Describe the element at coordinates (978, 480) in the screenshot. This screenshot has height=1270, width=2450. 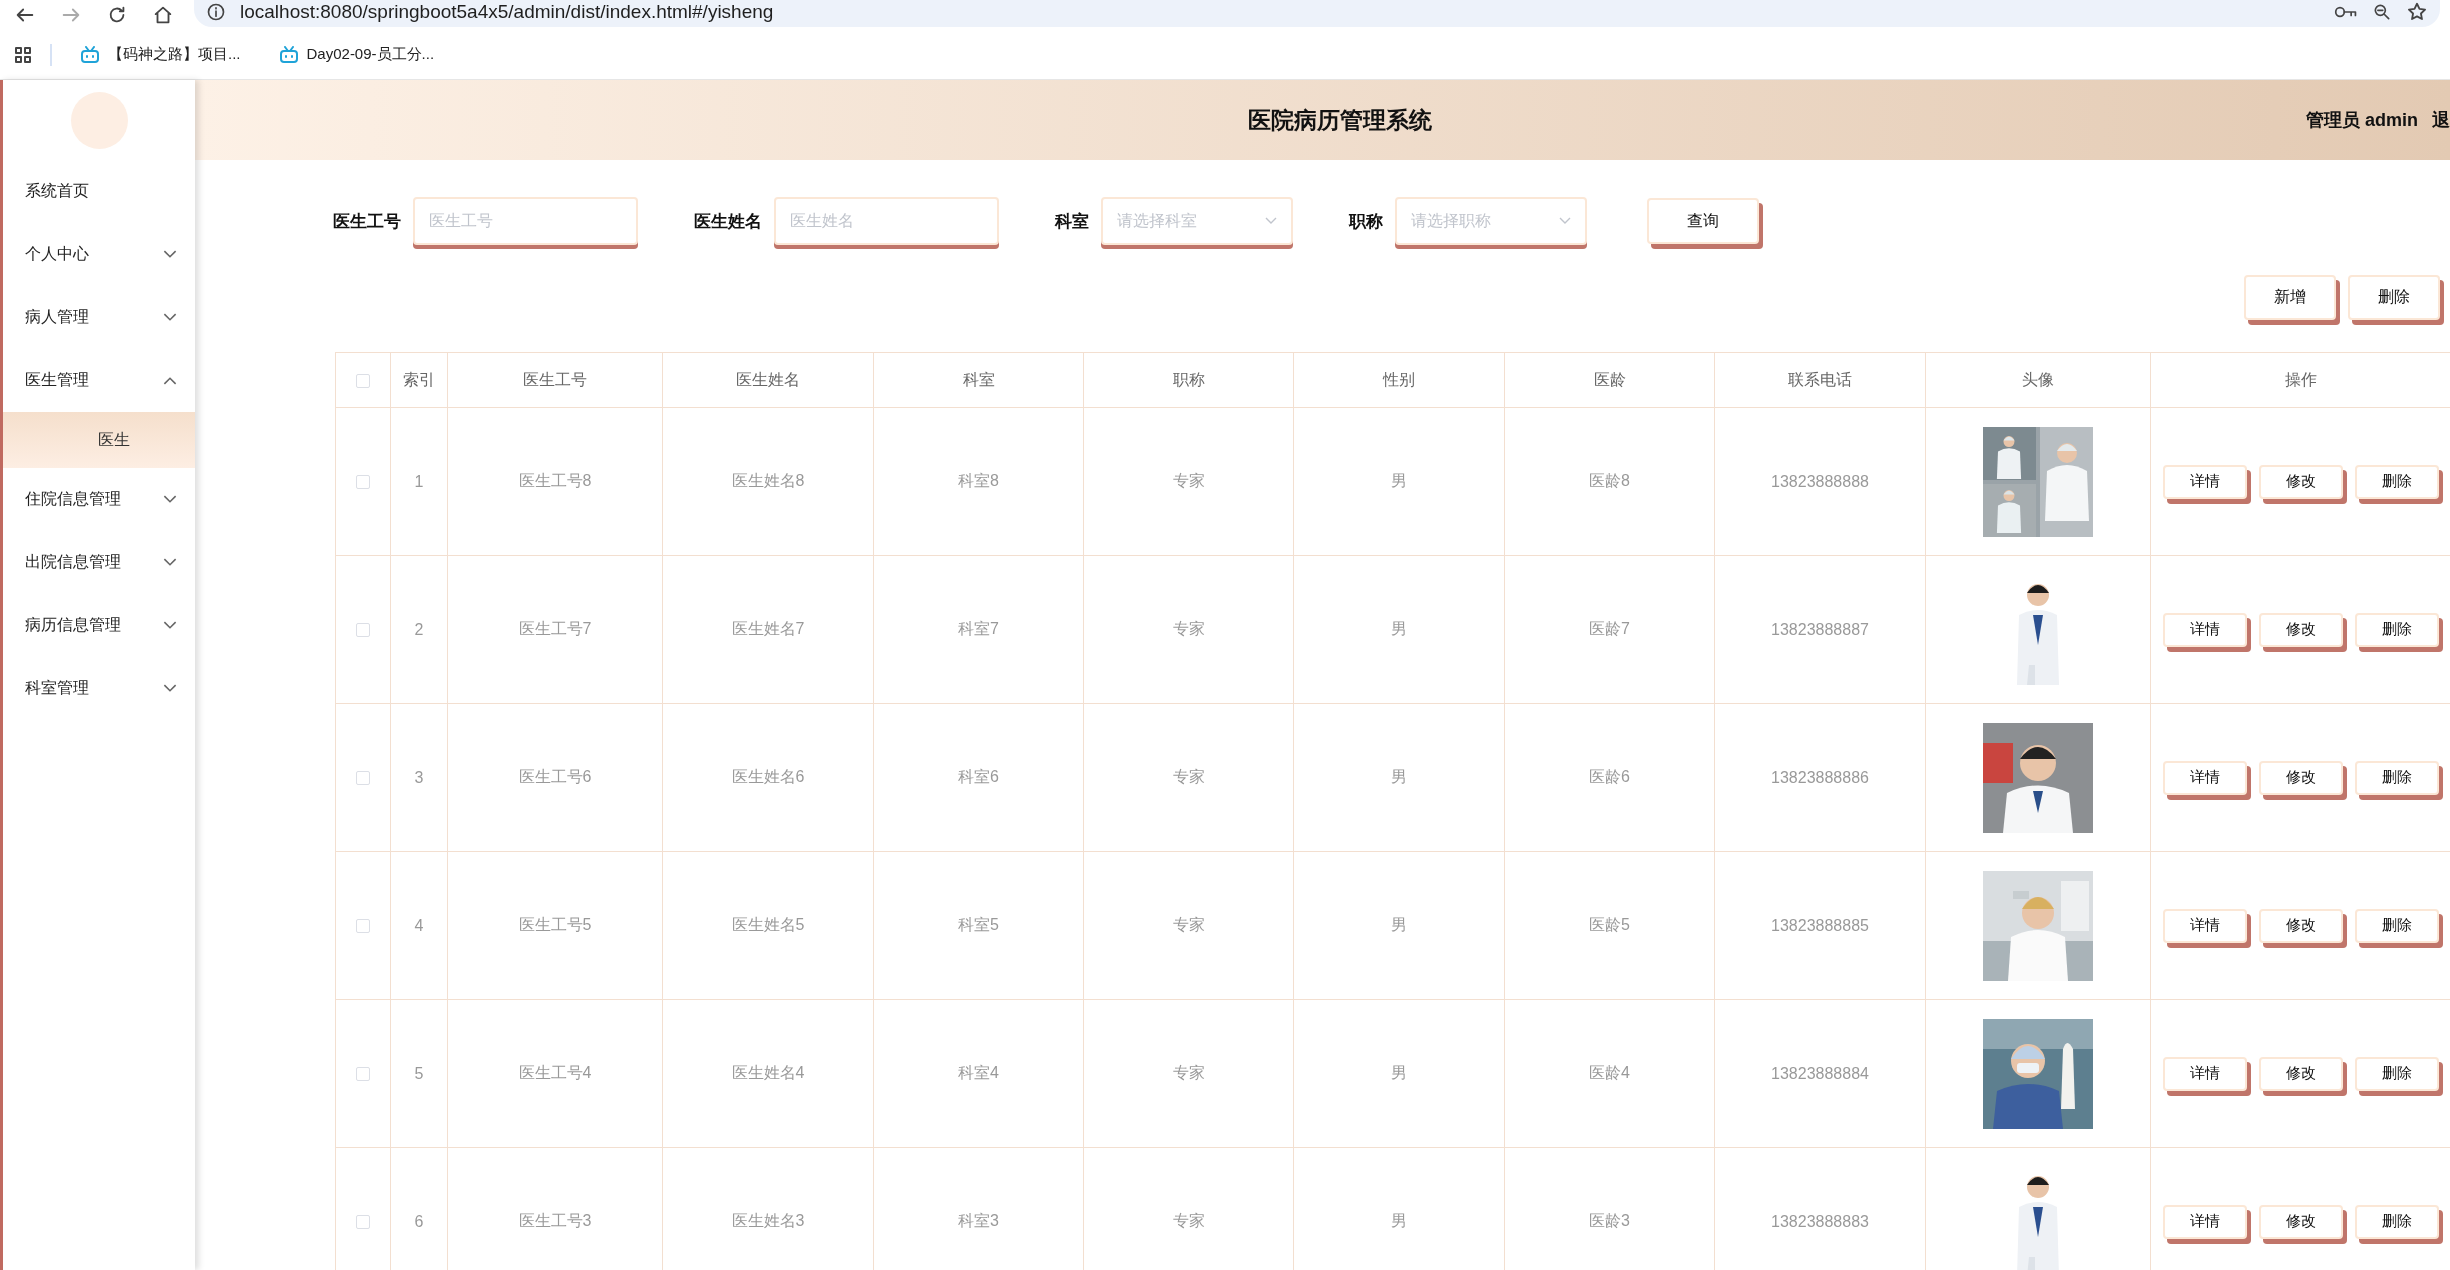
I see `table-cell: 科室8` at that location.